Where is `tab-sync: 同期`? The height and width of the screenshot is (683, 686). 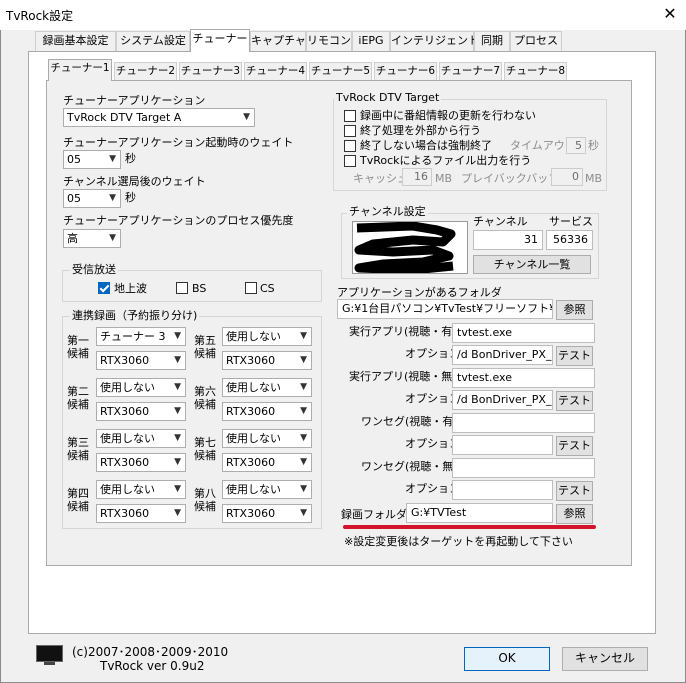
tab-sync: 同期 is located at coordinates (492, 41).